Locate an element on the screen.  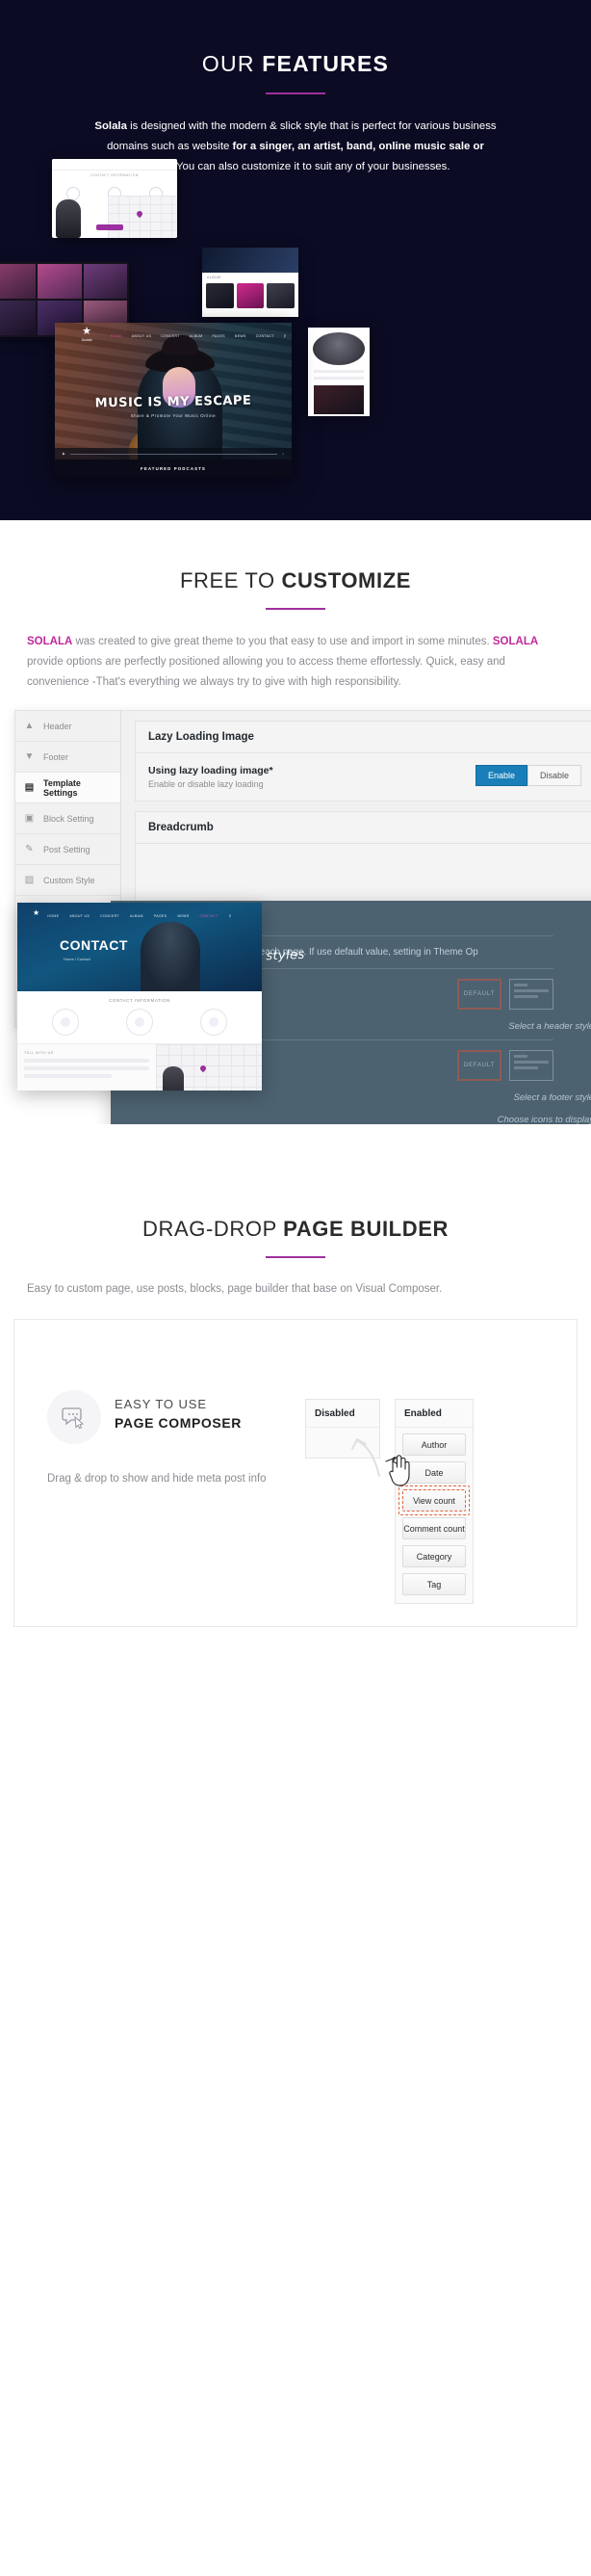
disable-button: Disable is located at coordinates (554, 775).